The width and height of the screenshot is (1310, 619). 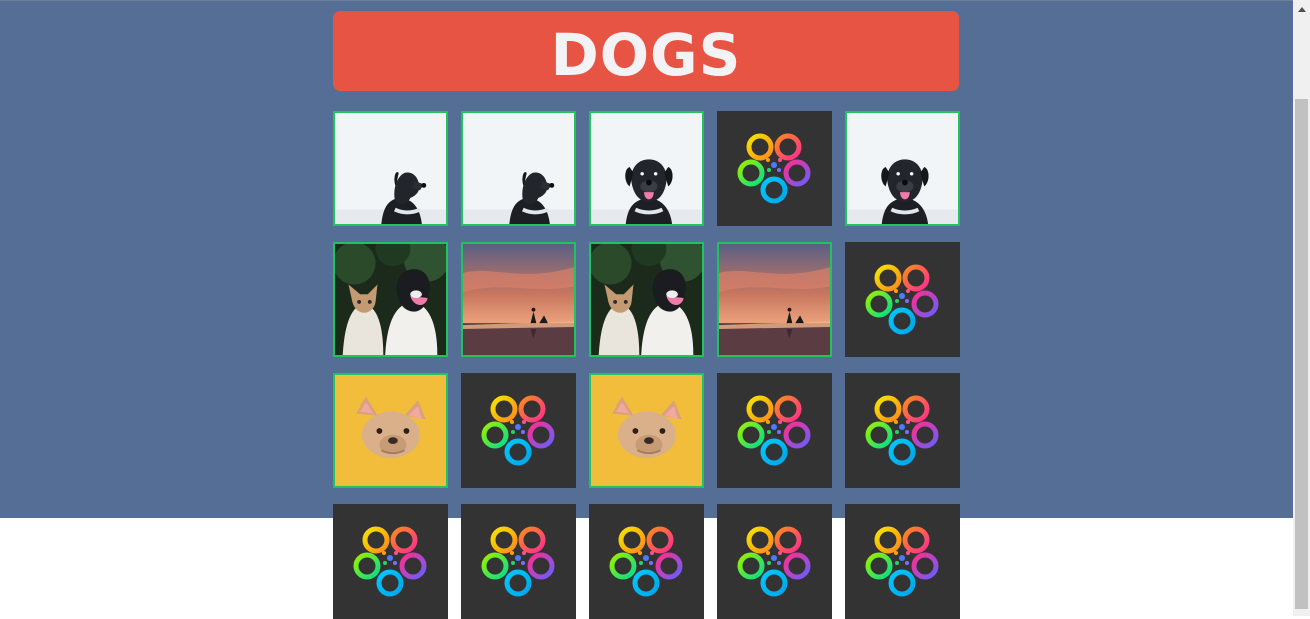 I want to click on scroll-up-arrow-icon, so click(x=1301, y=8).